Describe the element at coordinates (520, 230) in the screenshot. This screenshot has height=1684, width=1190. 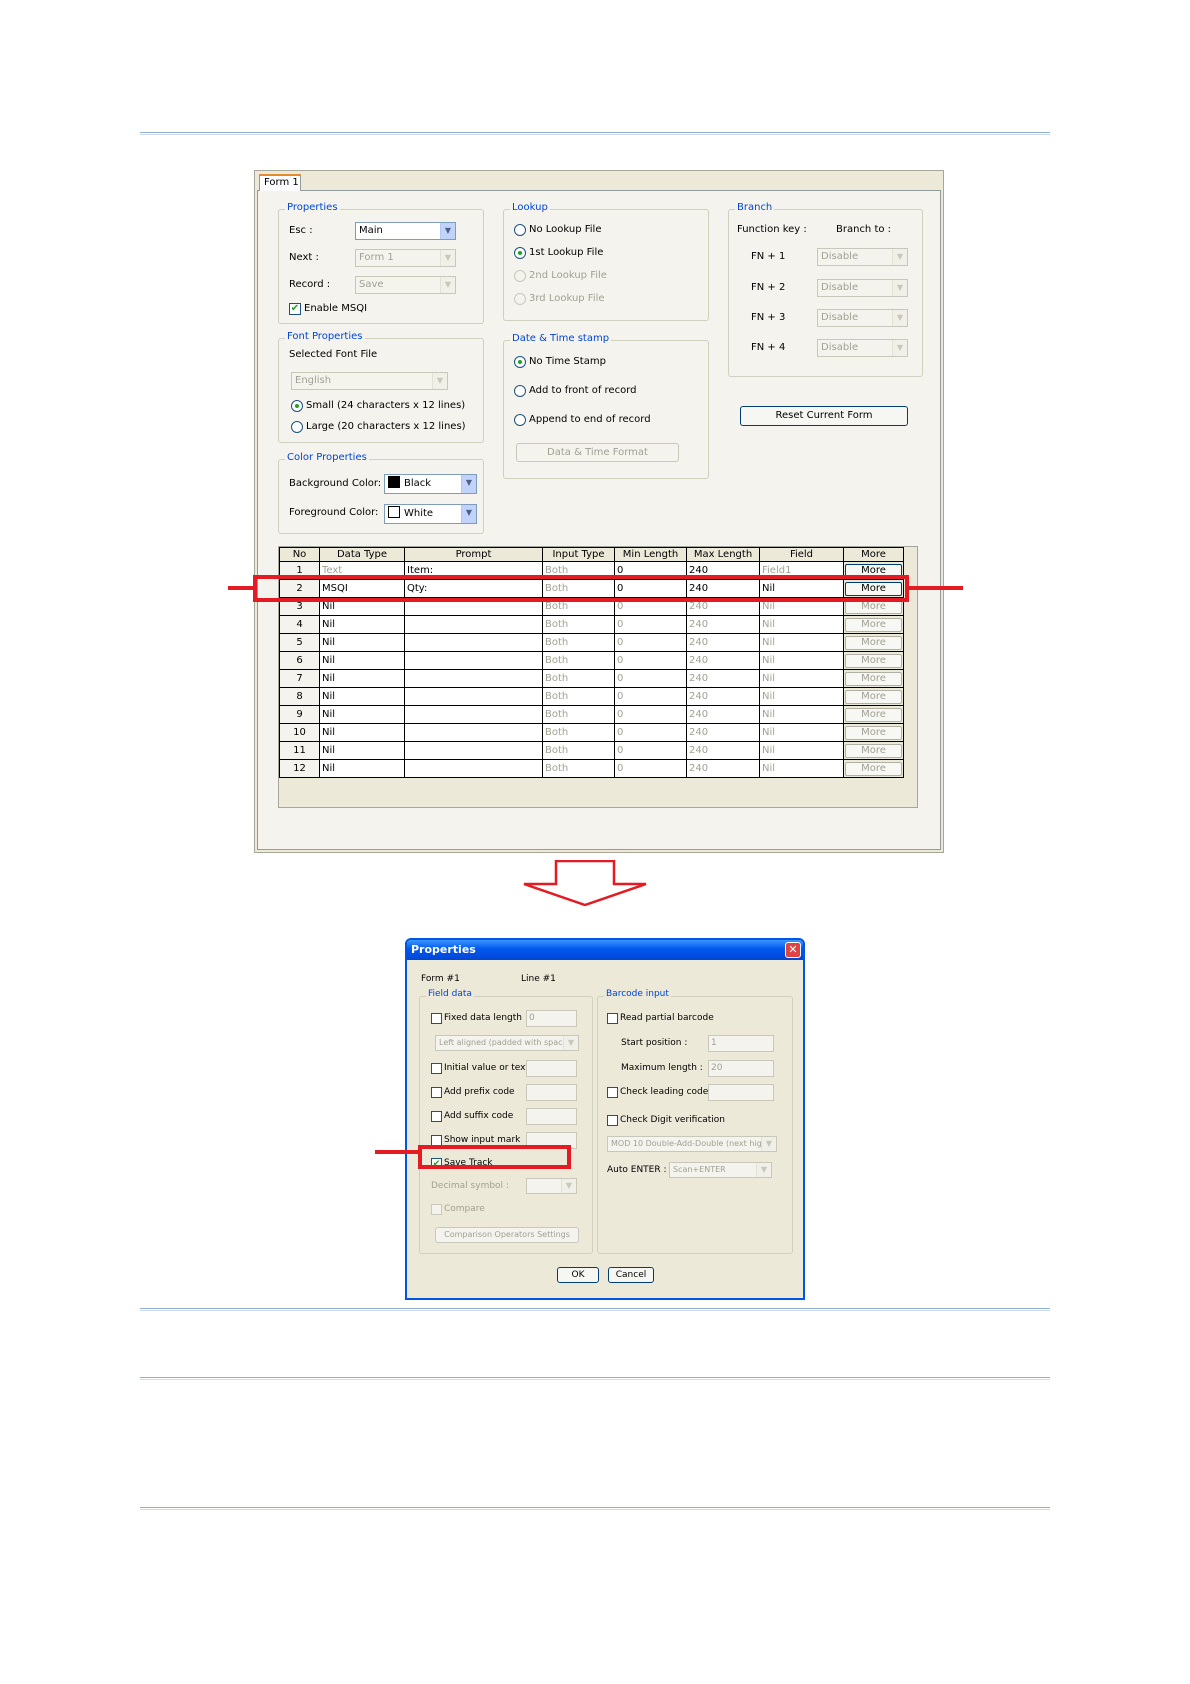
I see `lookup-none-radio` at that location.